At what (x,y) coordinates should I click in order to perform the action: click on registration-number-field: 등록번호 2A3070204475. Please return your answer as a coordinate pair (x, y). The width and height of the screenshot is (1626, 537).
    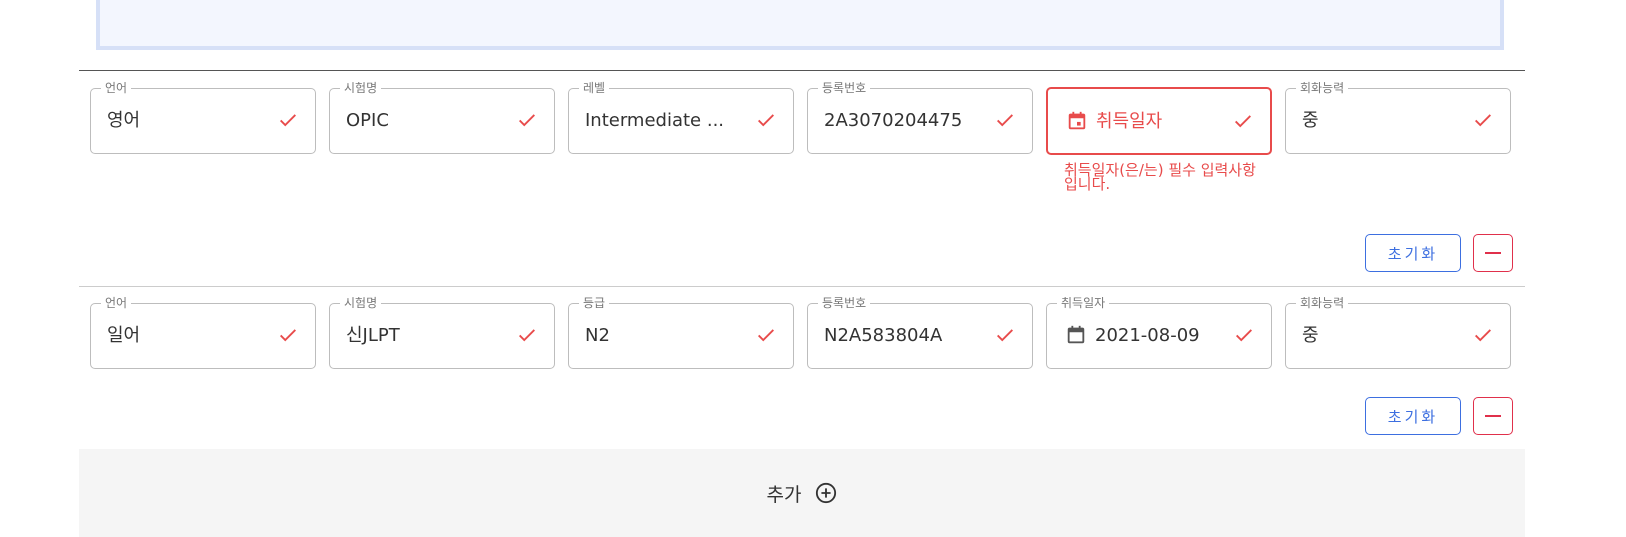
    Looking at the image, I should click on (920, 117).